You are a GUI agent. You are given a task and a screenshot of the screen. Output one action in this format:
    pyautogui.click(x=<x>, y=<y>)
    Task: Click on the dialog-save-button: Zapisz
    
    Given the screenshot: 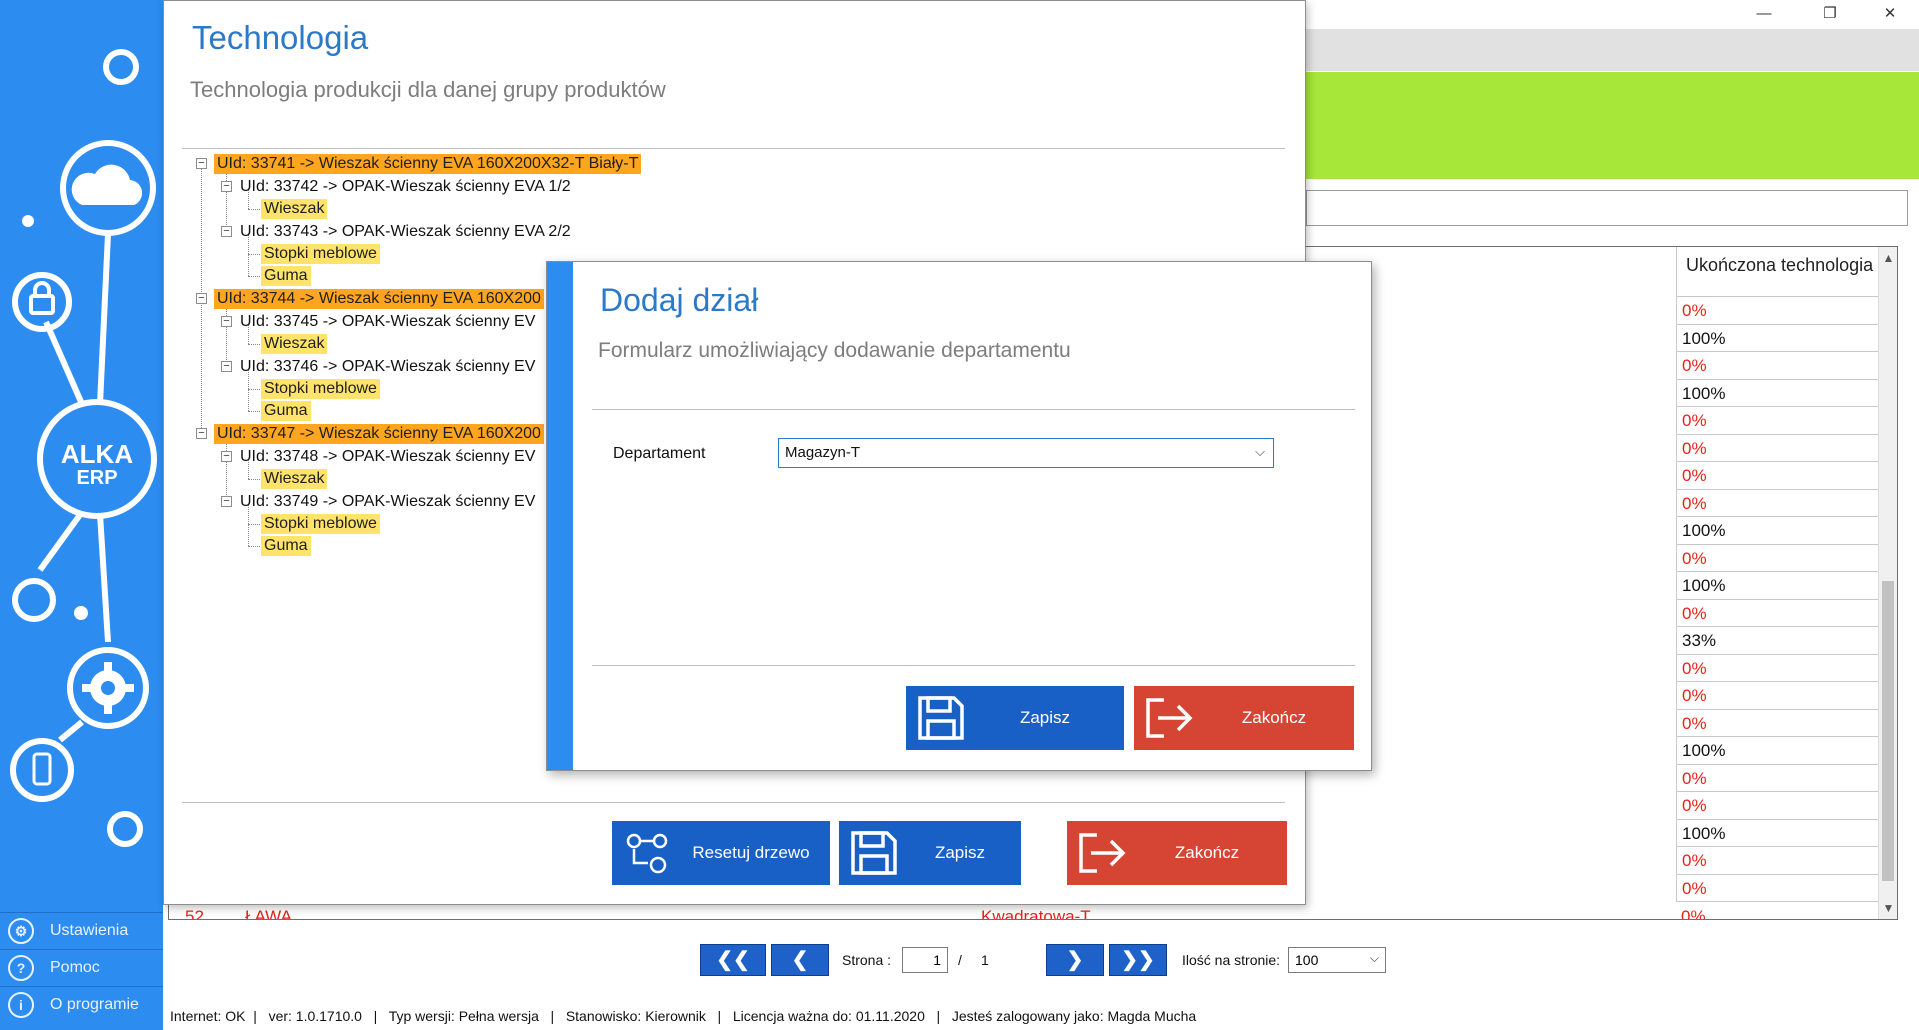 What is the action you would take?
    pyautogui.click(x=1015, y=718)
    